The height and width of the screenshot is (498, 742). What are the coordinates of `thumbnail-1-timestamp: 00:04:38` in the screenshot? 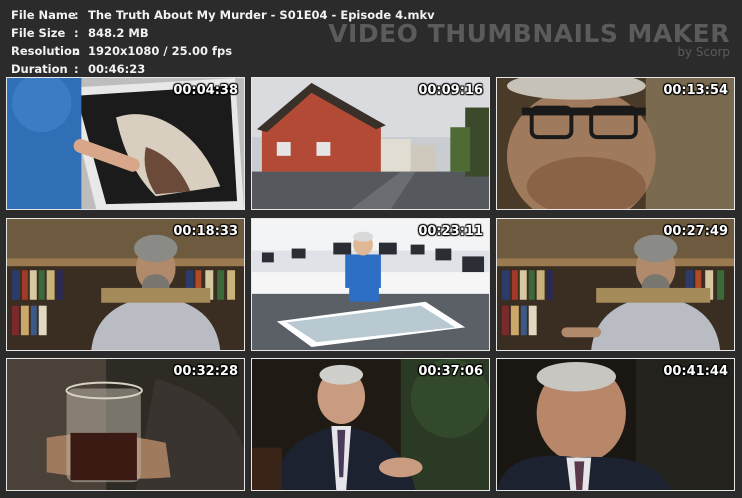 It's located at (205, 90).